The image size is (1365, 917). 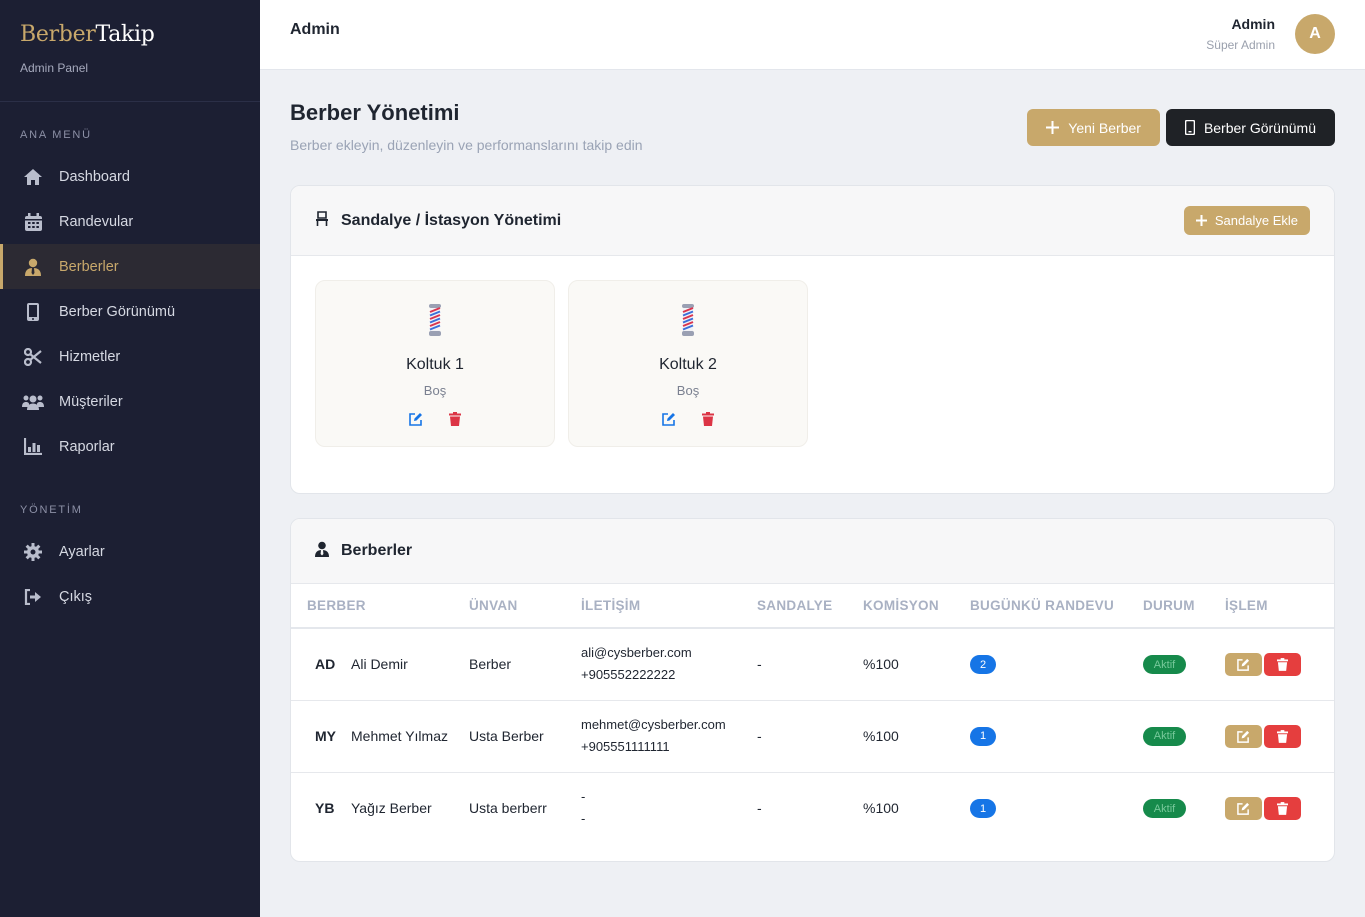 I want to click on home-icon, so click(x=33, y=177).